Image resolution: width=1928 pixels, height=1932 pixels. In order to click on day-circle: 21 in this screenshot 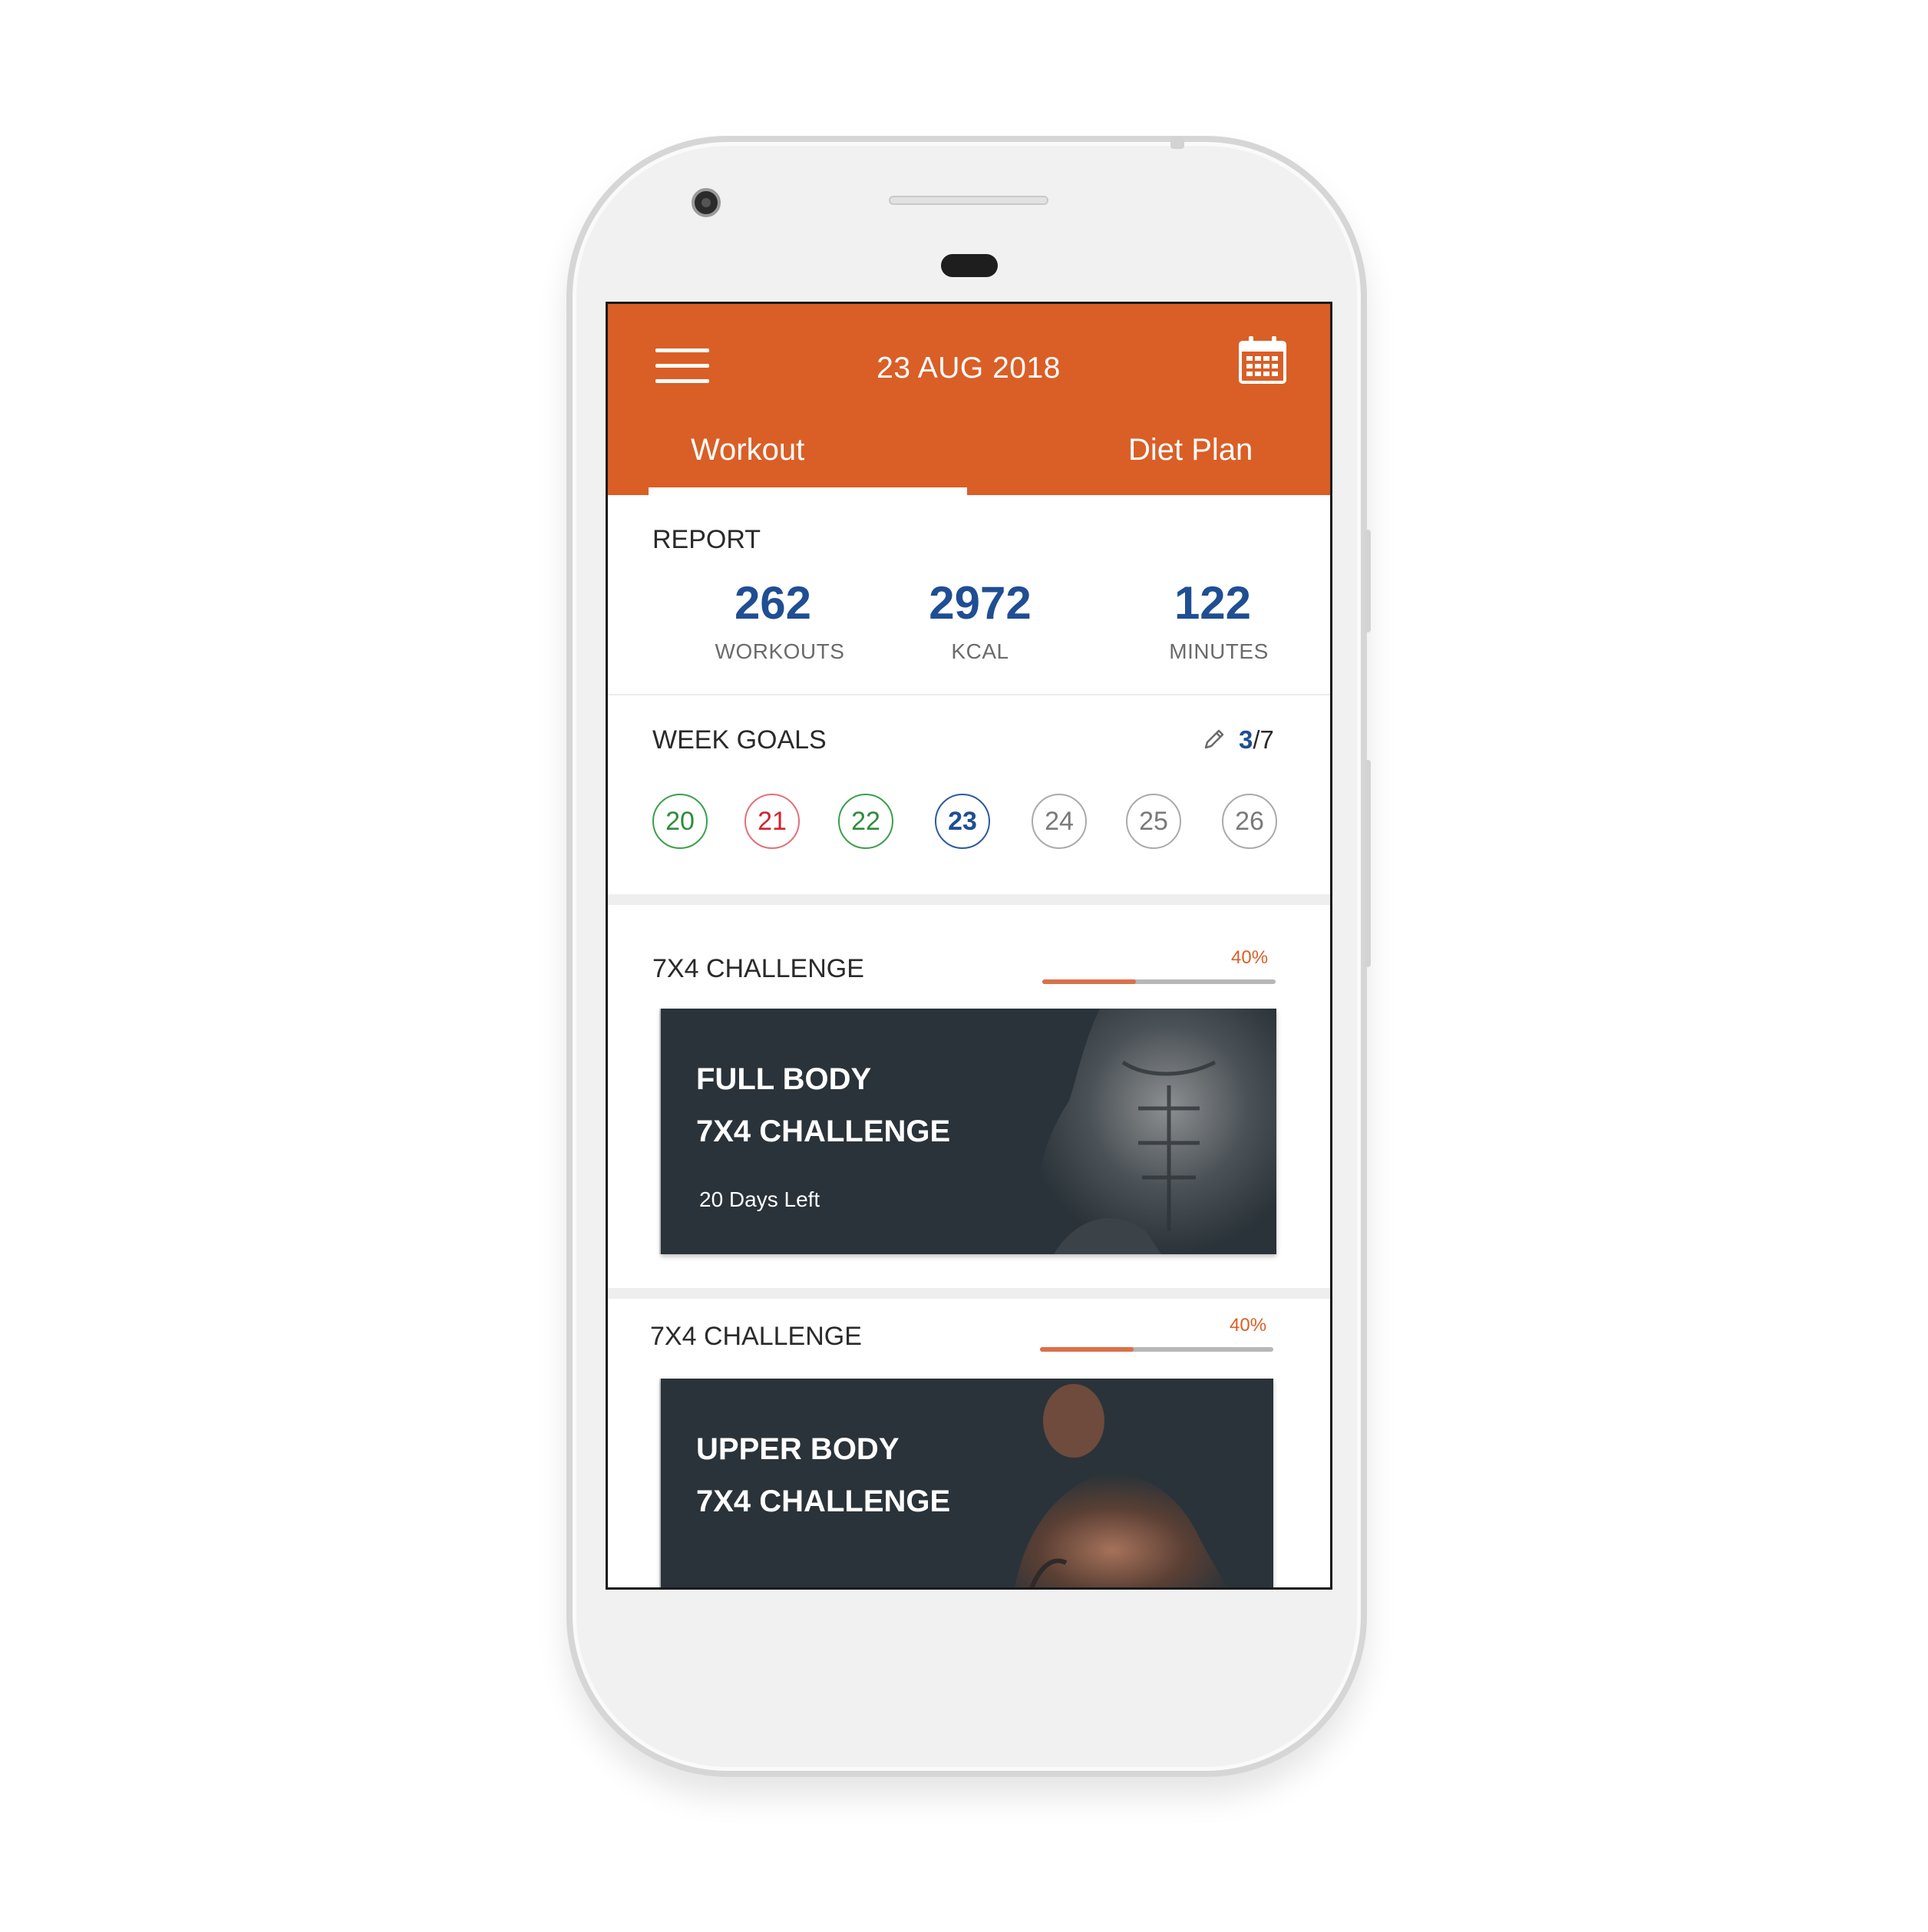, I will do `click(772, 821)`.